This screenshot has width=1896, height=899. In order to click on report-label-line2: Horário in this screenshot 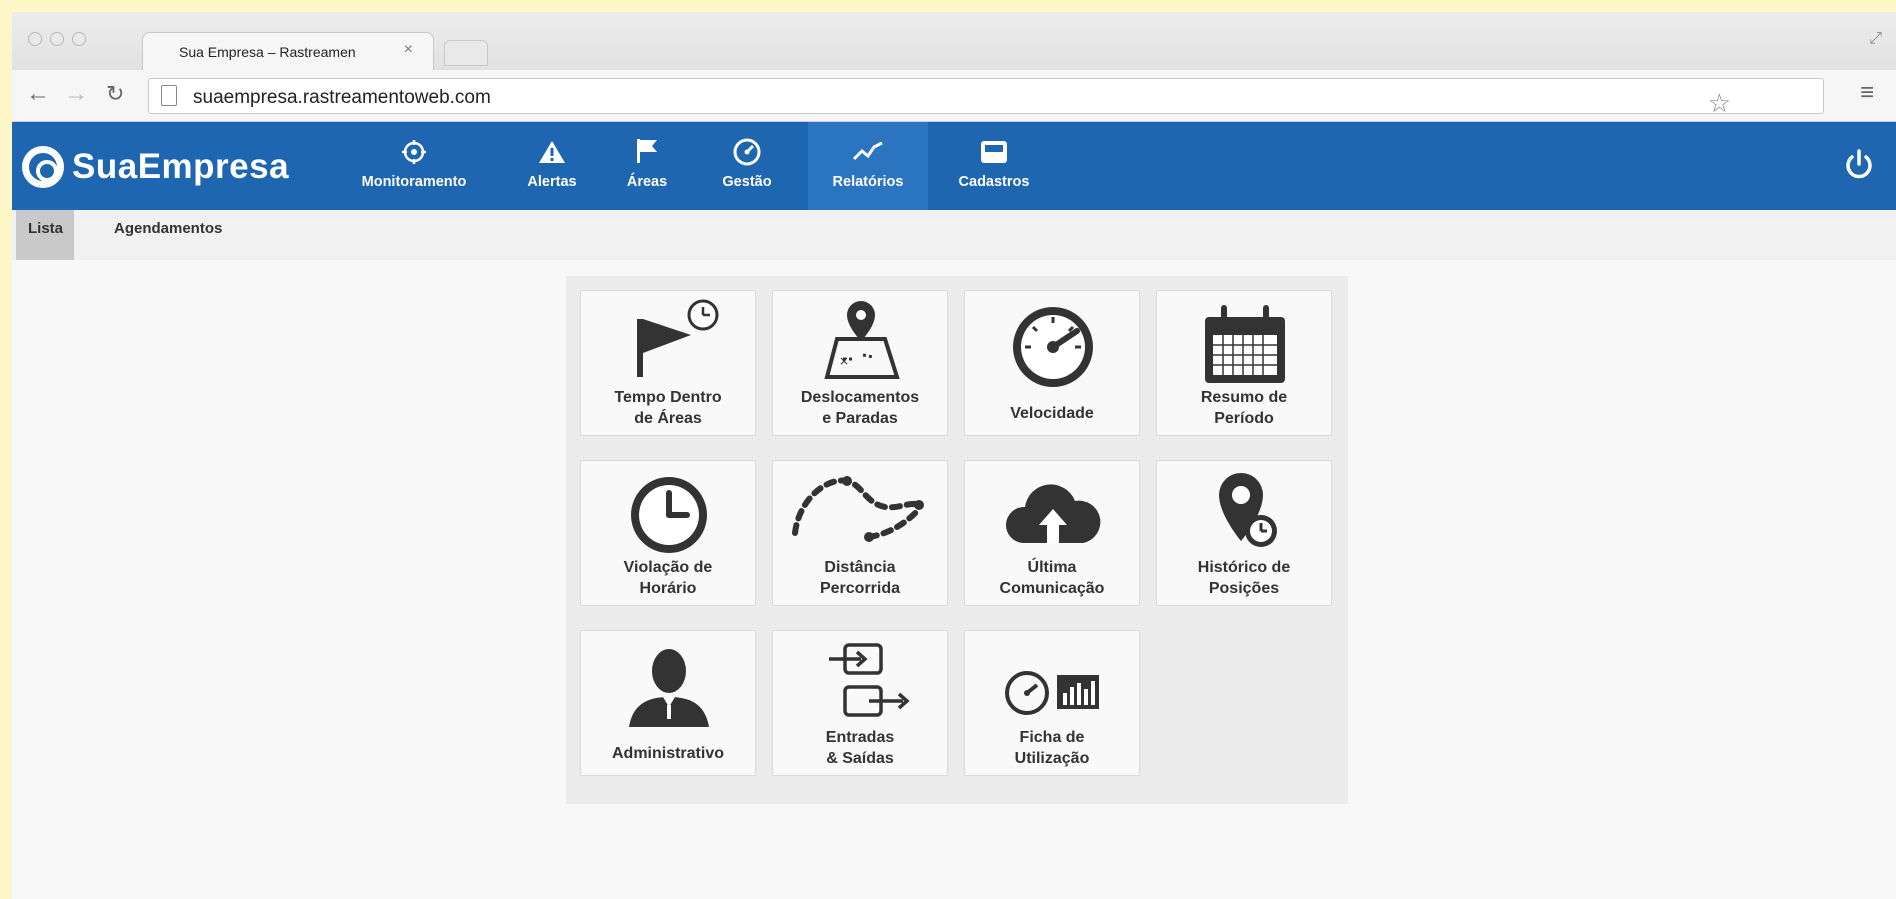, I will do `click(668, 588)`.